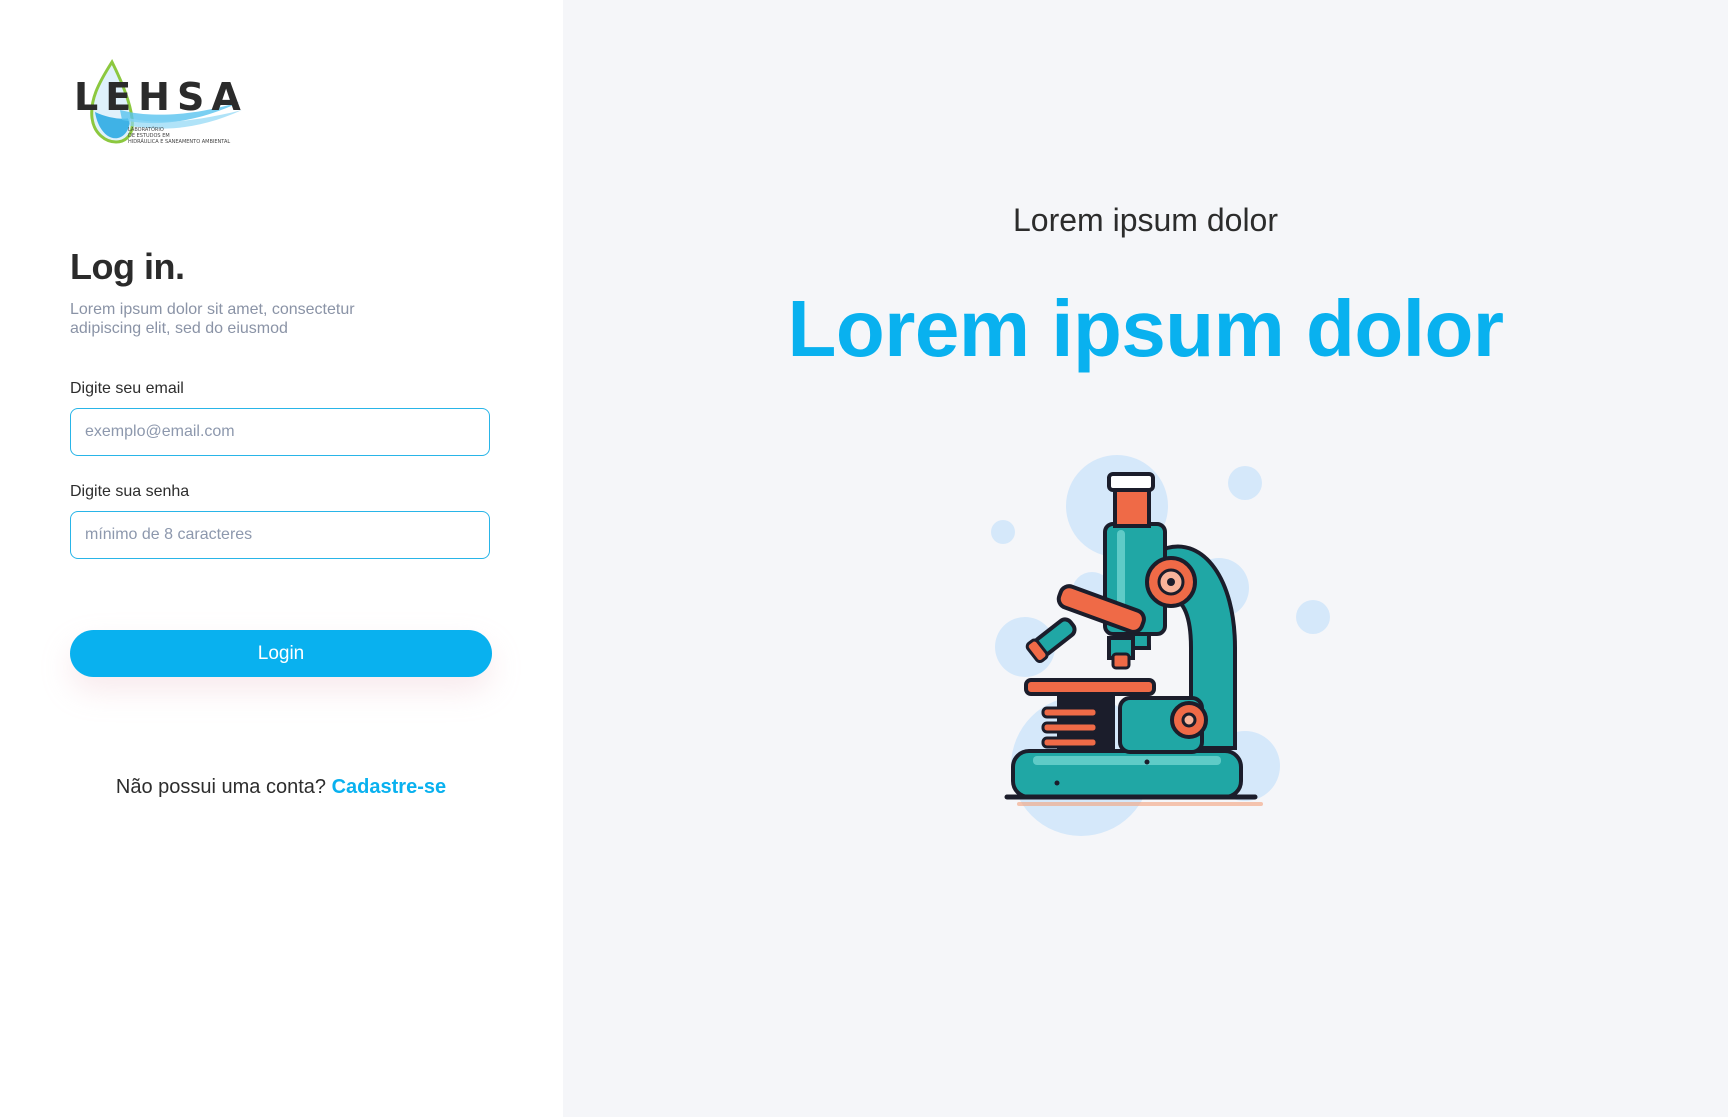 This screenshot has width=1728, height=1117. What do you see at coordinates (1150, 648) in the screenshot?
I see `microscope-icon` at bounding box center [1150, 648].